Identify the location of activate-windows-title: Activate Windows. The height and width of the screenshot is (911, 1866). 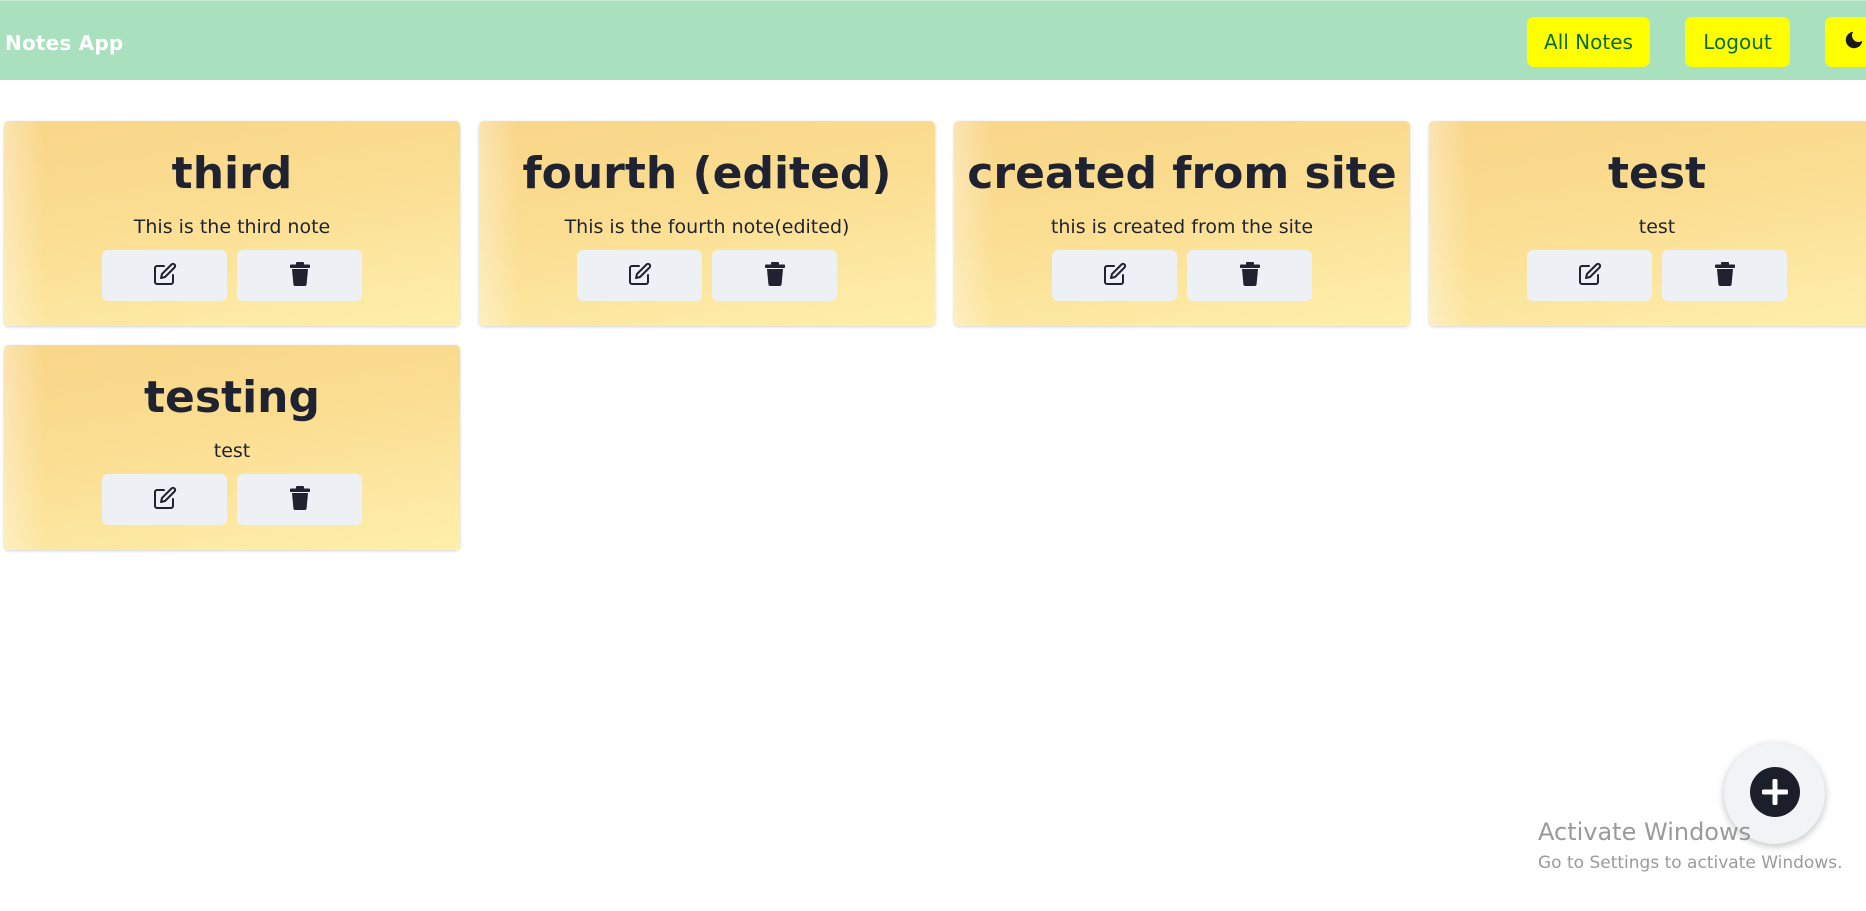
(1645, 832).